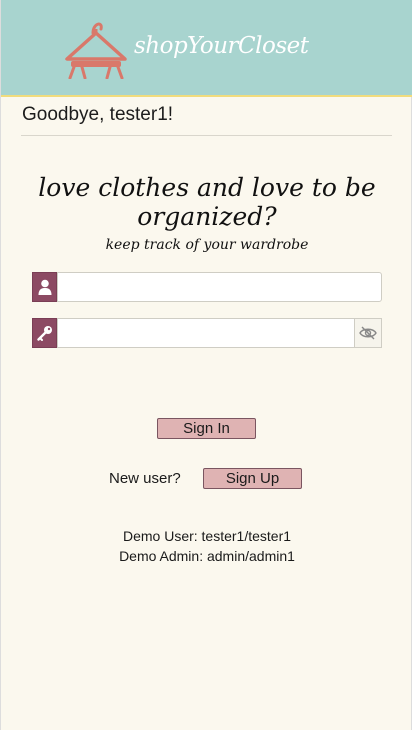 Image resolution: width=412 pixels, height=730 pixels. I want to click on sign-up-button: Sign Up, so click(252, 478).